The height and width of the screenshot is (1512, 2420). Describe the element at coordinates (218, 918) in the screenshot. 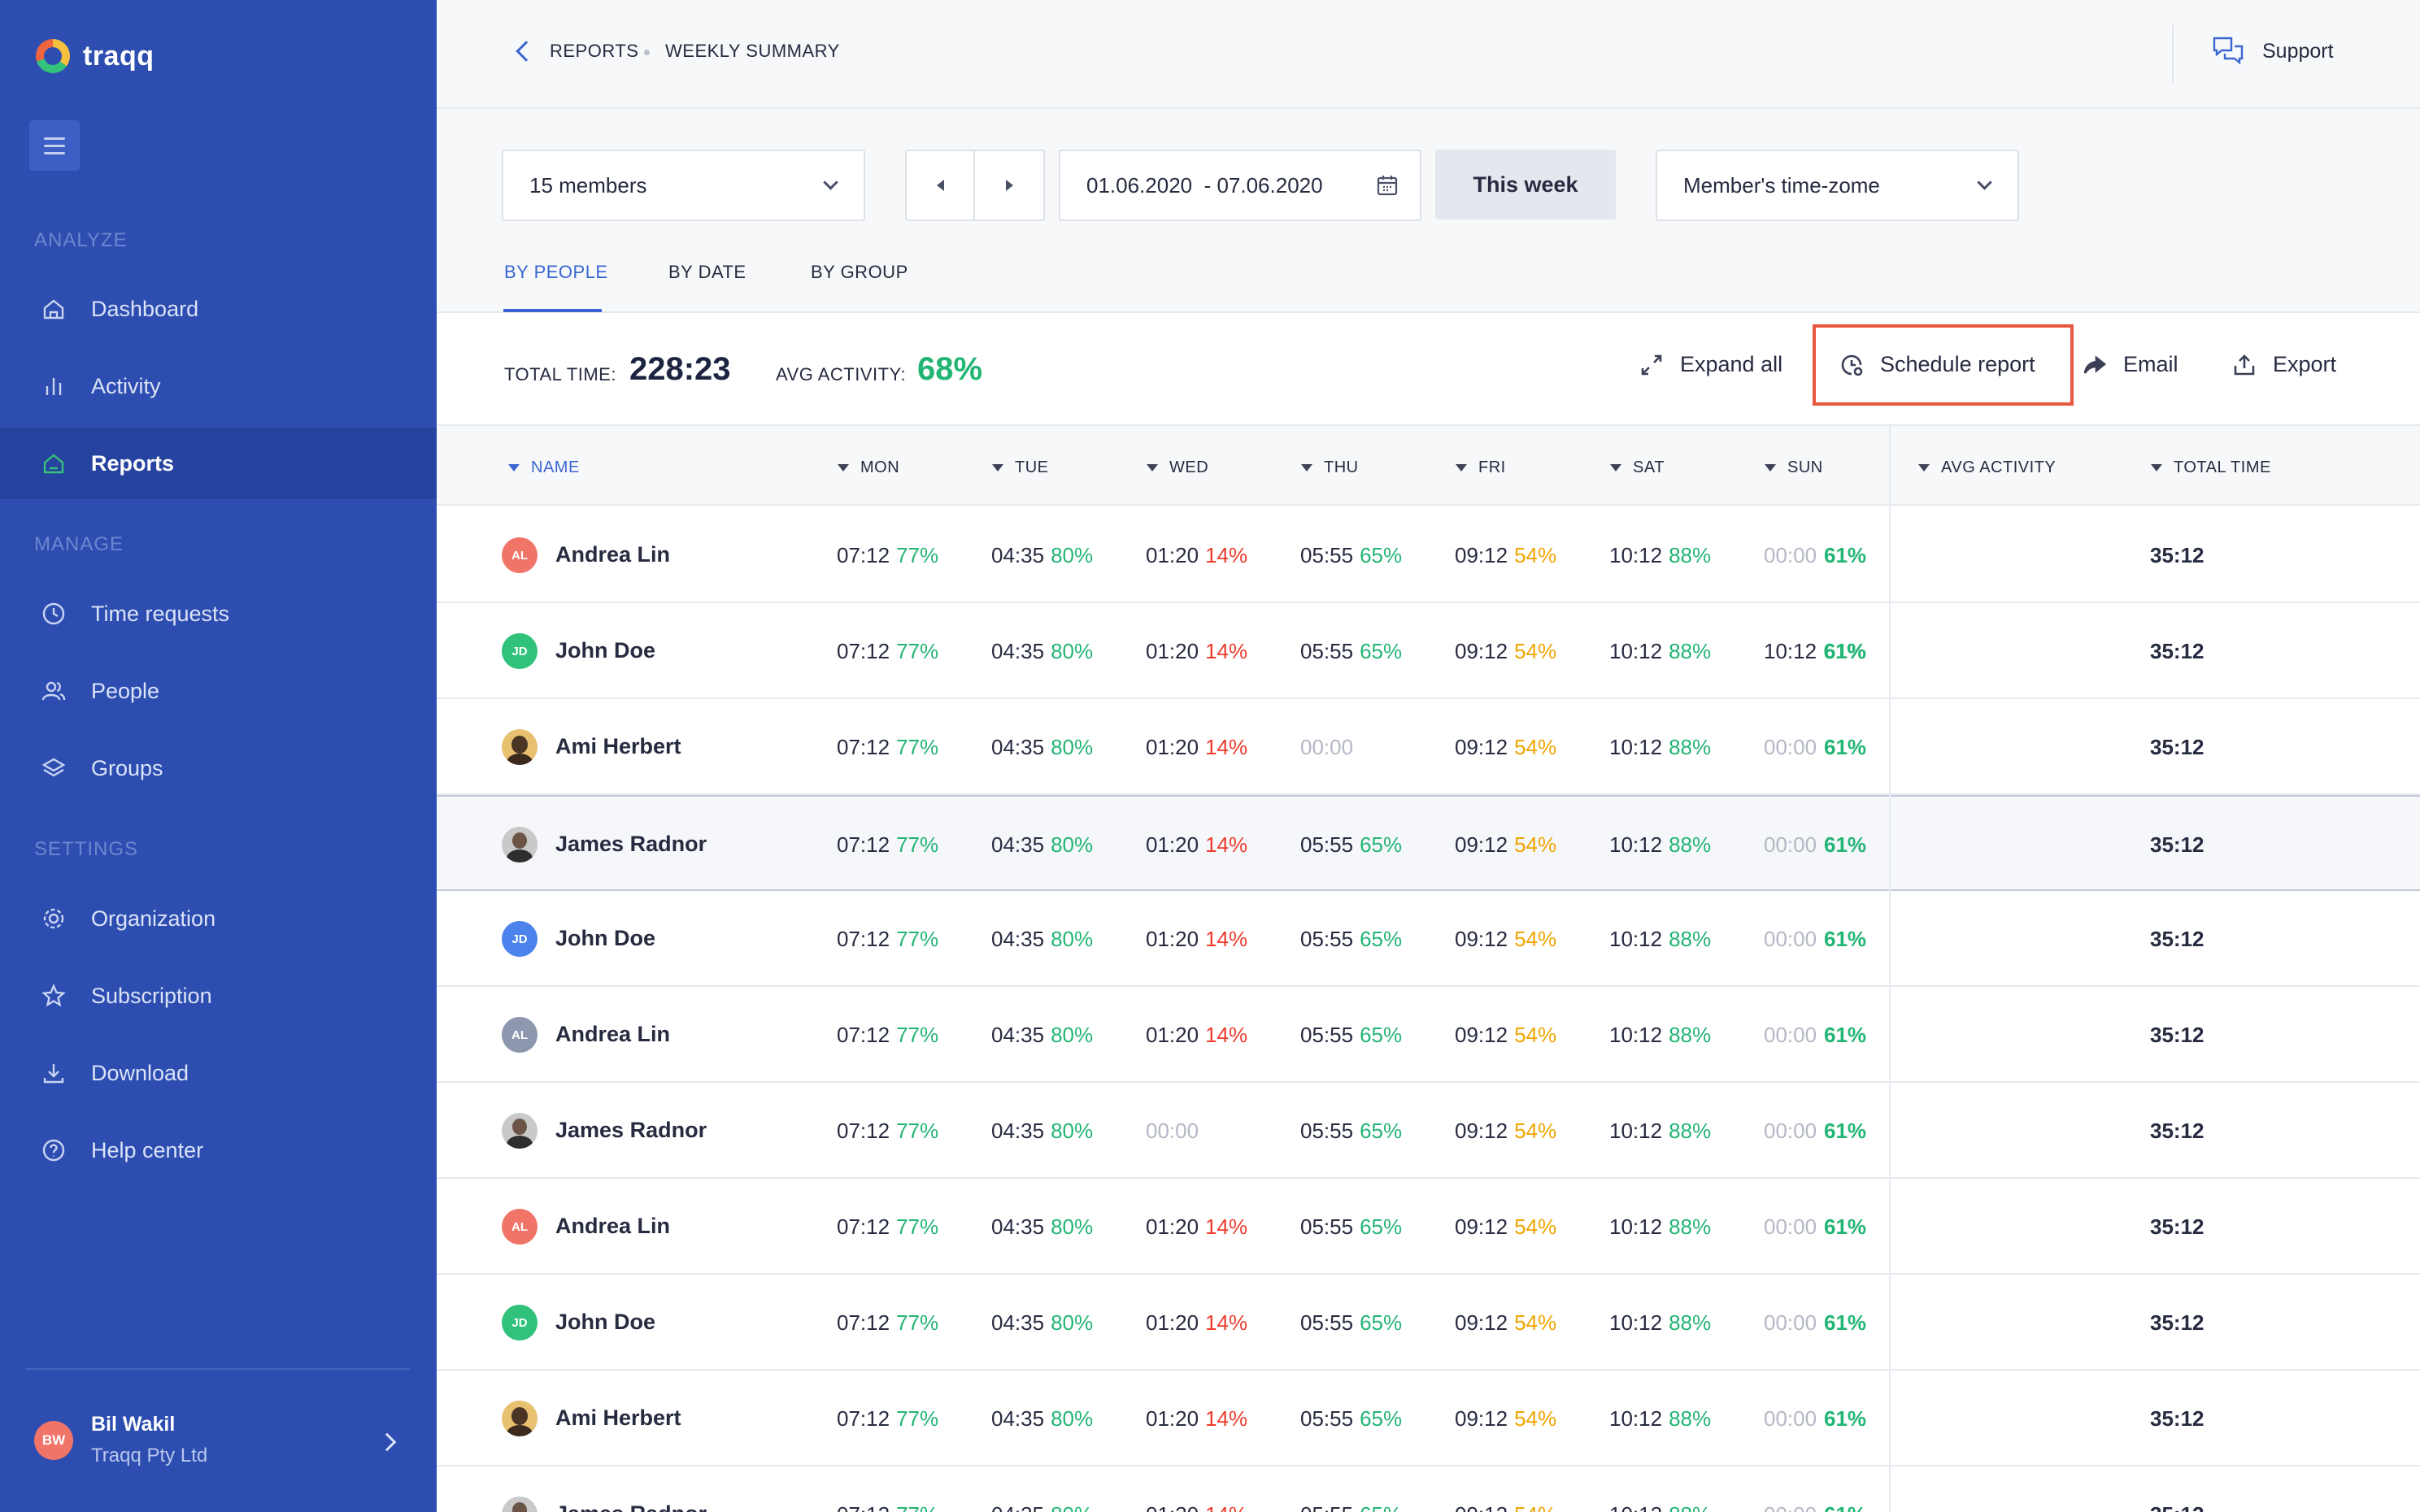

I see `sidebar-item-organization: Organization` at that location.